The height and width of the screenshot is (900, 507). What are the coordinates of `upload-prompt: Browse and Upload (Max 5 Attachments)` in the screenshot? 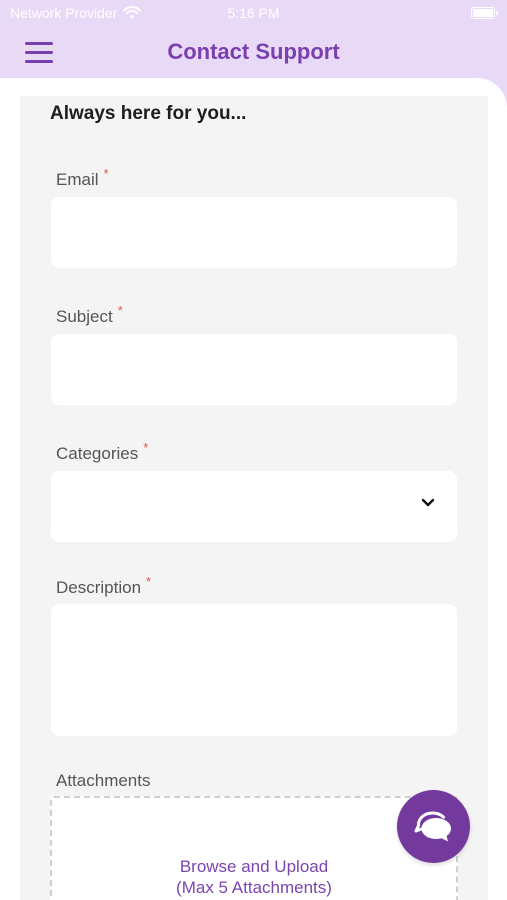 It's located at (254, 877).